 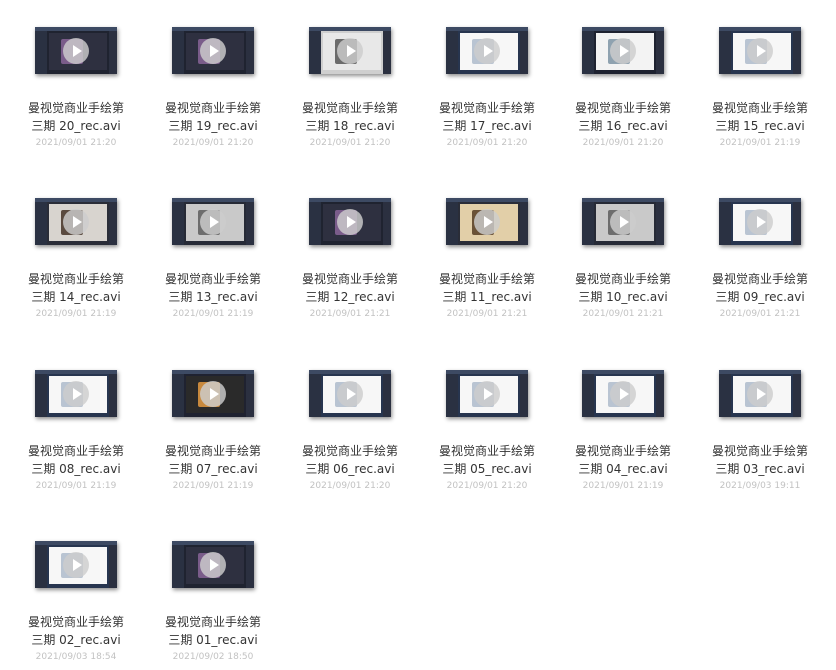 What do you see at coordinates (76, 288) in the screenshot?
I see `file-name: 曼视觉商业手绘第 三期 14_rec.avi` at bounding box center [76, 288].